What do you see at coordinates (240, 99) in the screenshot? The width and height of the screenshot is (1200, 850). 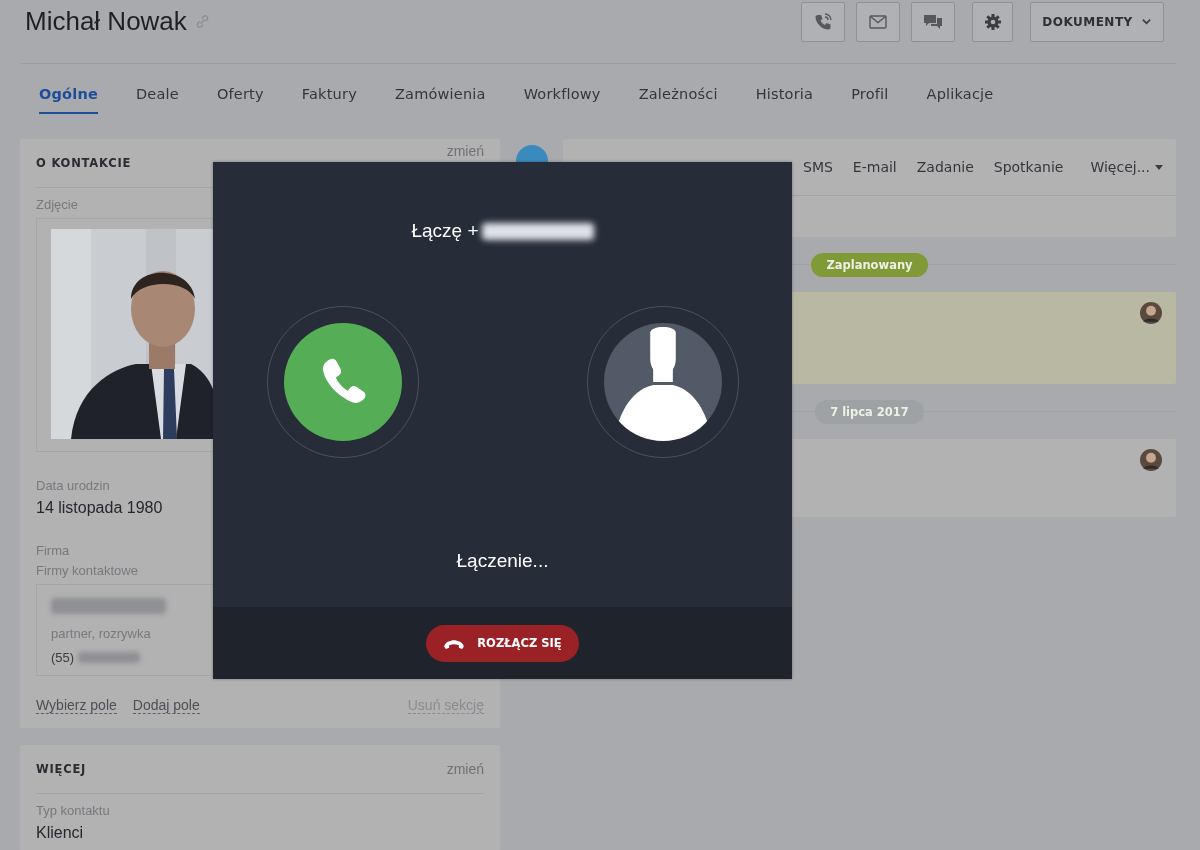 I see `nav-tab: Oferty` at bounding box center [240, 99].